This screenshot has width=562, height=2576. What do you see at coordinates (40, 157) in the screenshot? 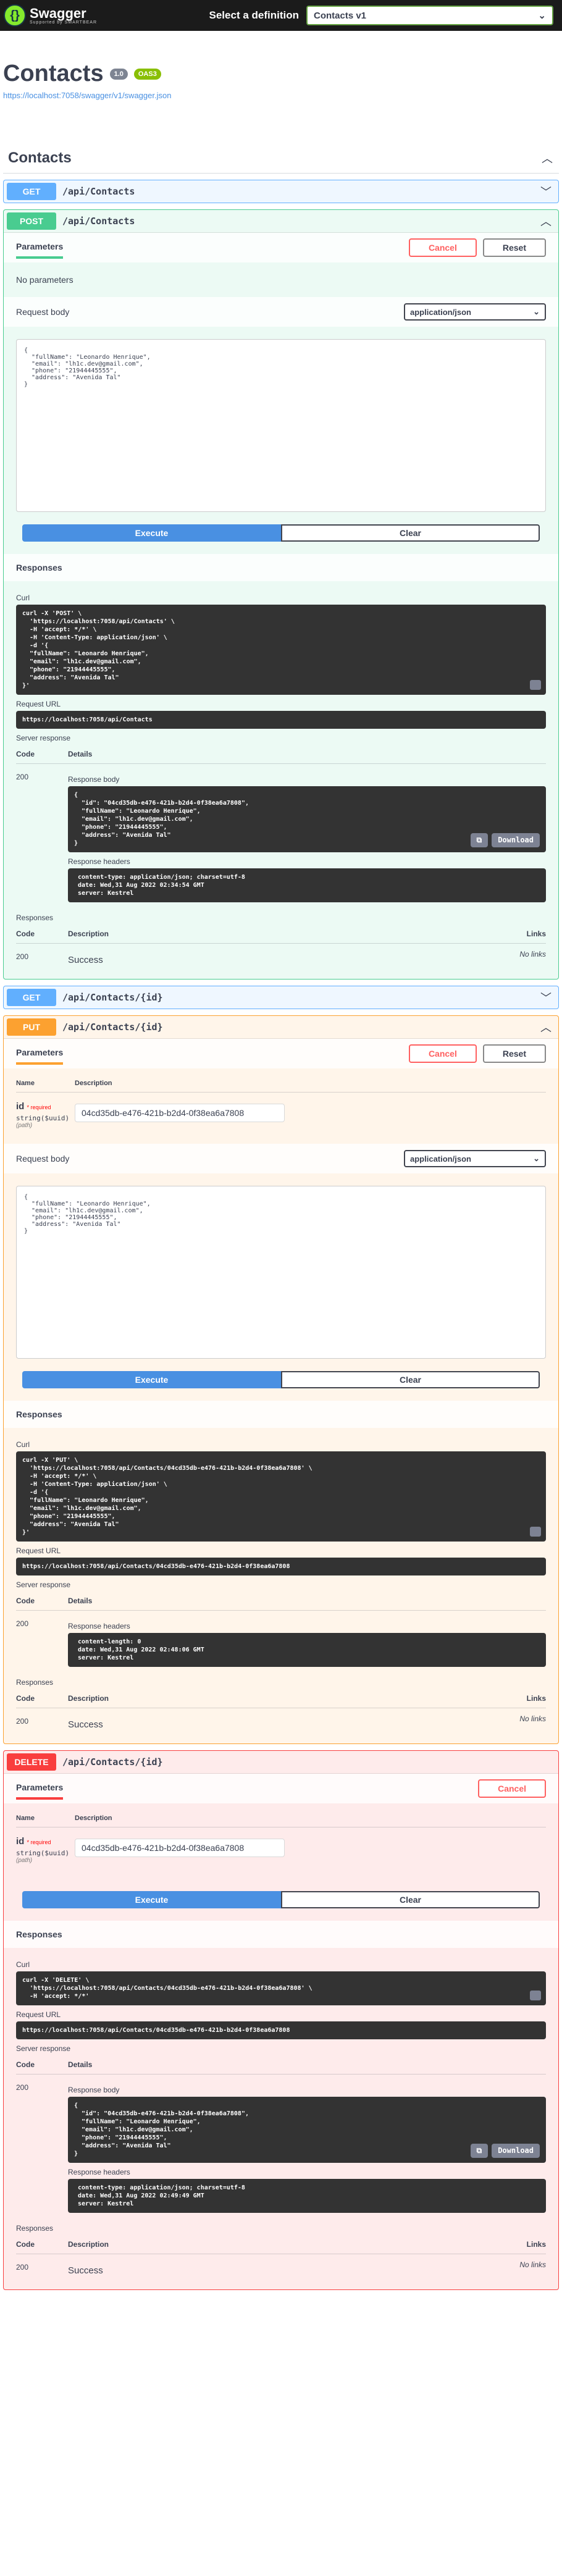
I see `tag-name: Contacts` at bounding box center [40, 157].